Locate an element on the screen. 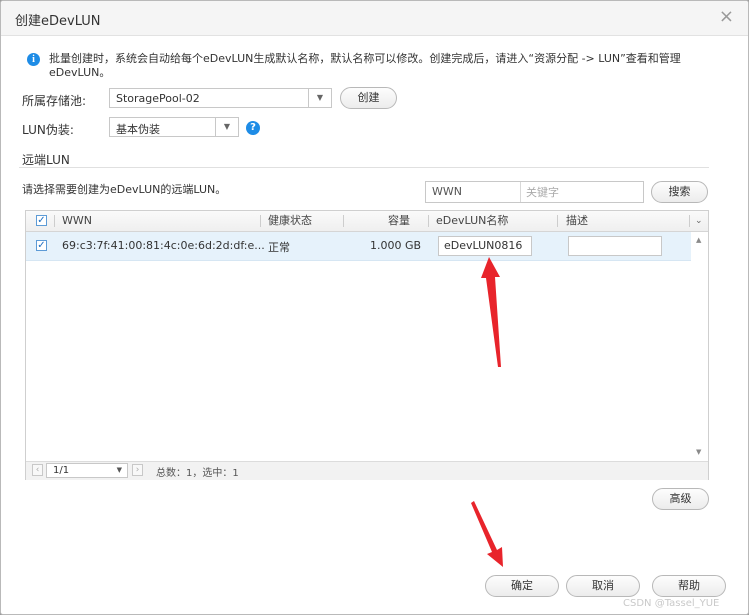 The height and width of the screenshot is (615, 749). search-input is located at coordinates (582, 192).